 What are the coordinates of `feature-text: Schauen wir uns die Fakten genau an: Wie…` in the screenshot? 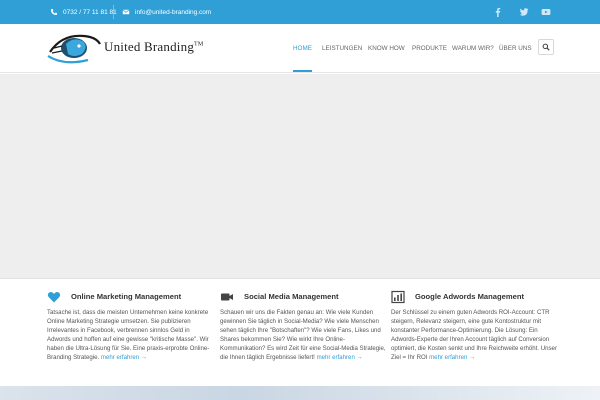 It's located at (303, 335).